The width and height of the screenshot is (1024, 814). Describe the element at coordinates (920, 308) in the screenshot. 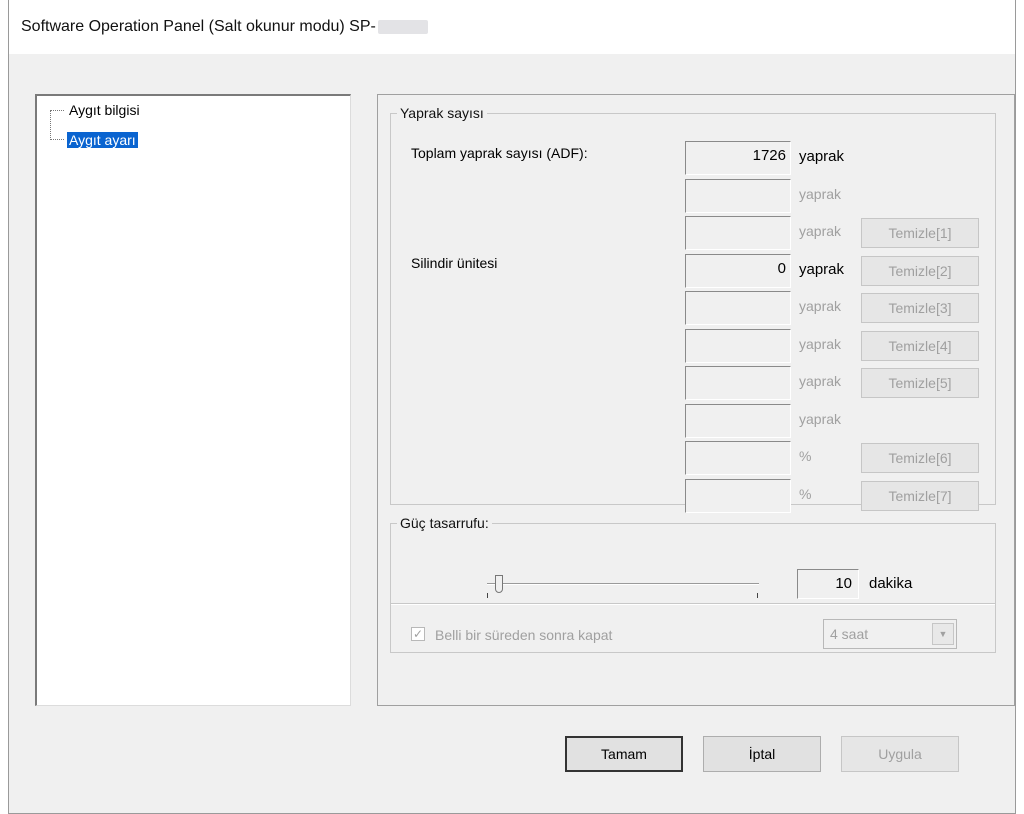

I see `clear-counter-button: Temizle[3]` at that location.